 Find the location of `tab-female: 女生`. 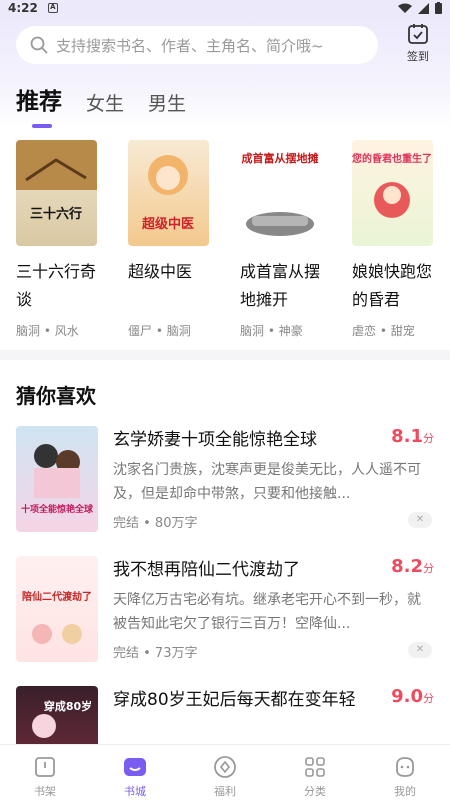

tab-female: 女生 is located at coordinates (105, 105).